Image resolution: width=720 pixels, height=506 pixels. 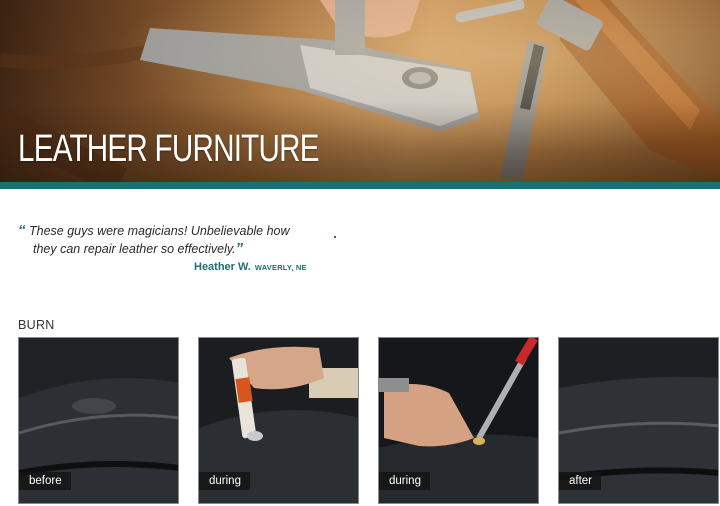 I want to click on accent-divider, so click(x=360, y=185).